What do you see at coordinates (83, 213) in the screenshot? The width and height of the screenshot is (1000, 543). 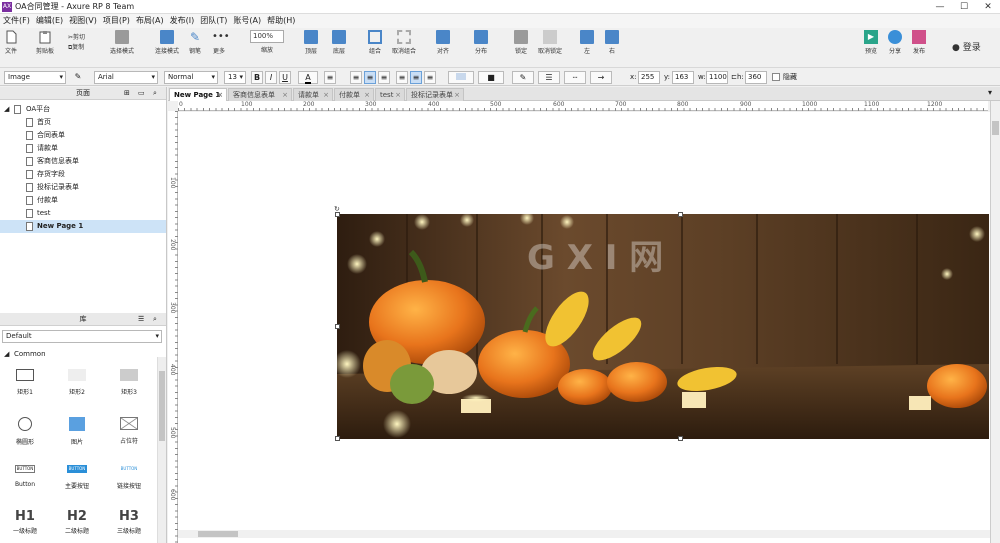 I see `page-item: test` at bounding box center [83, 213].